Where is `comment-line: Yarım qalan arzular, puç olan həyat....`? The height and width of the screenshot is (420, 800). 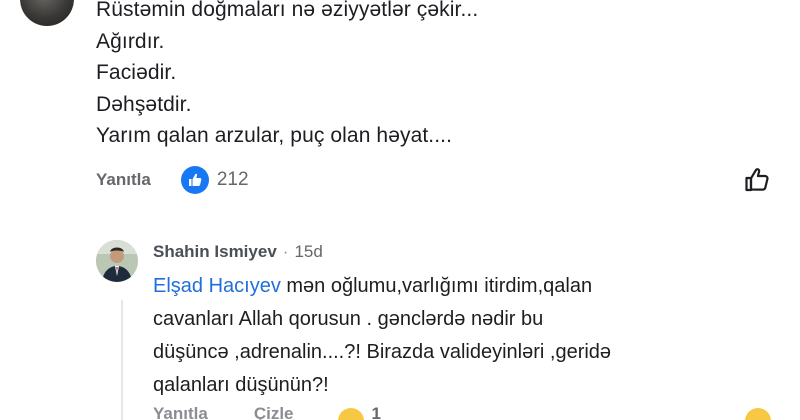
comment-line: Yarım qalan arzular, puç olan həyat.... is located at coordinates (274, 135).